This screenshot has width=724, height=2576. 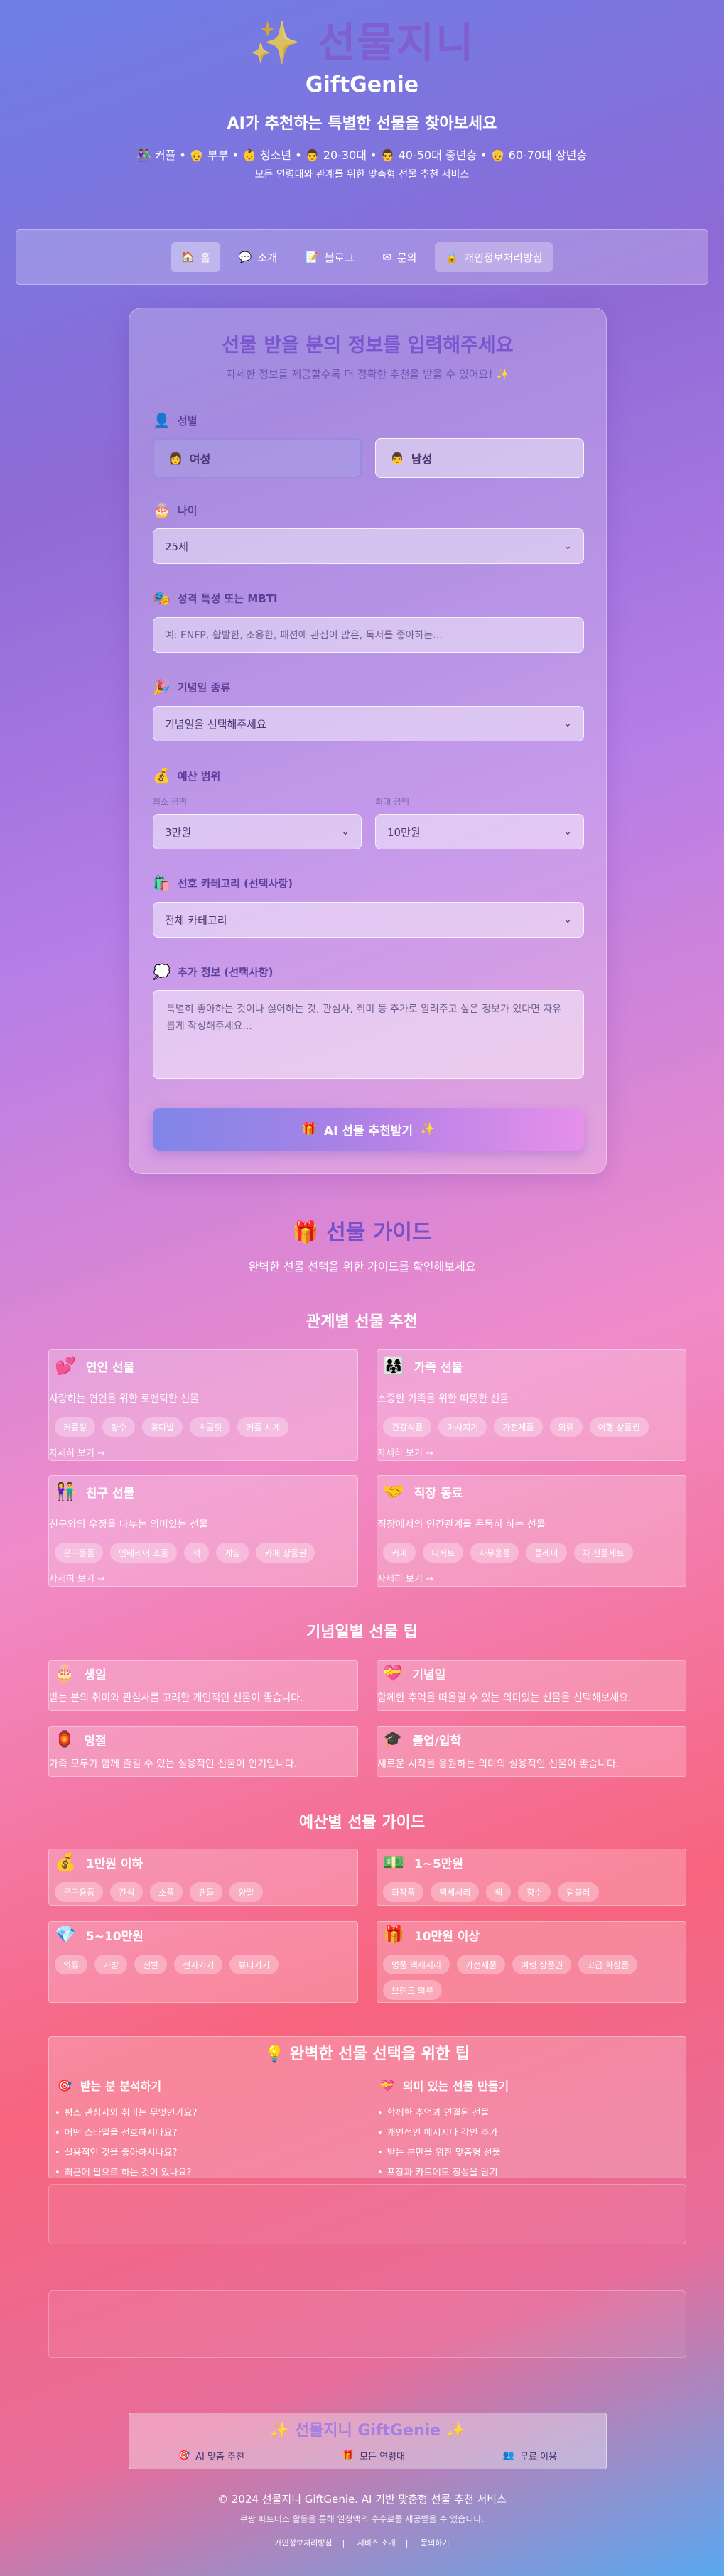 I want to click on gender-male-button: 👨 남성, so click(x=479, y=458).